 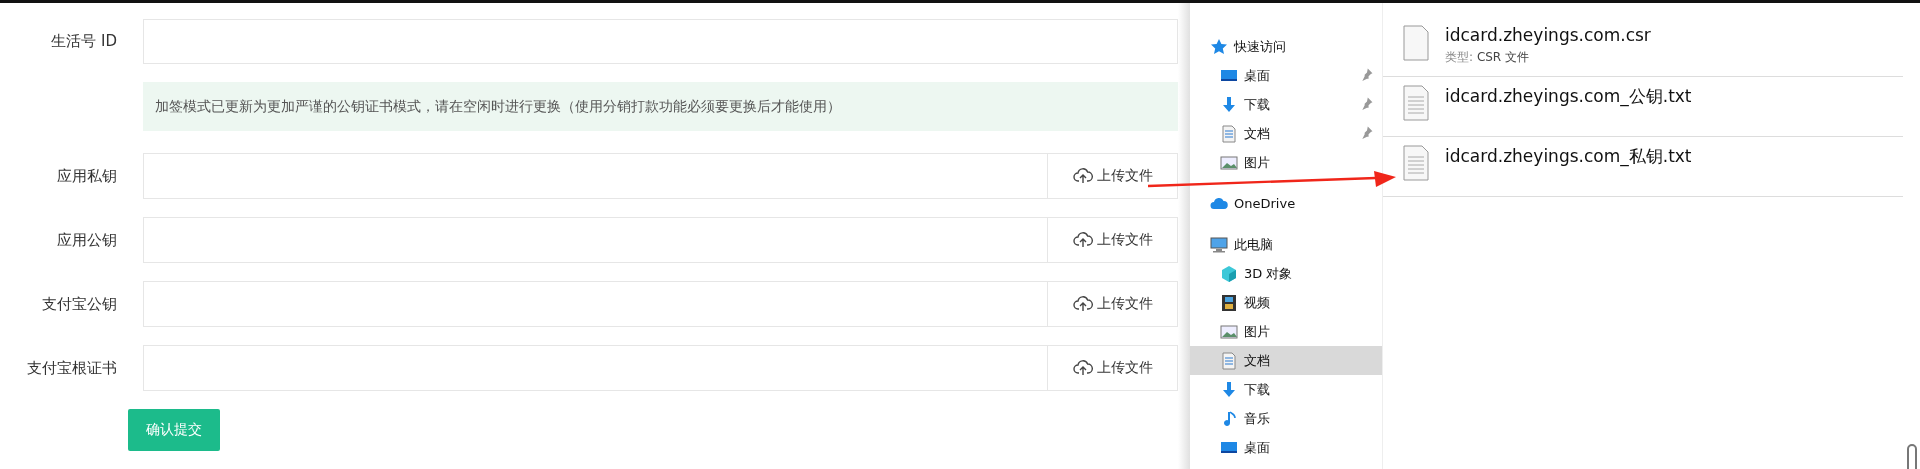 I want to click on field-label: 应用公钥, so click(x=86, y=240).